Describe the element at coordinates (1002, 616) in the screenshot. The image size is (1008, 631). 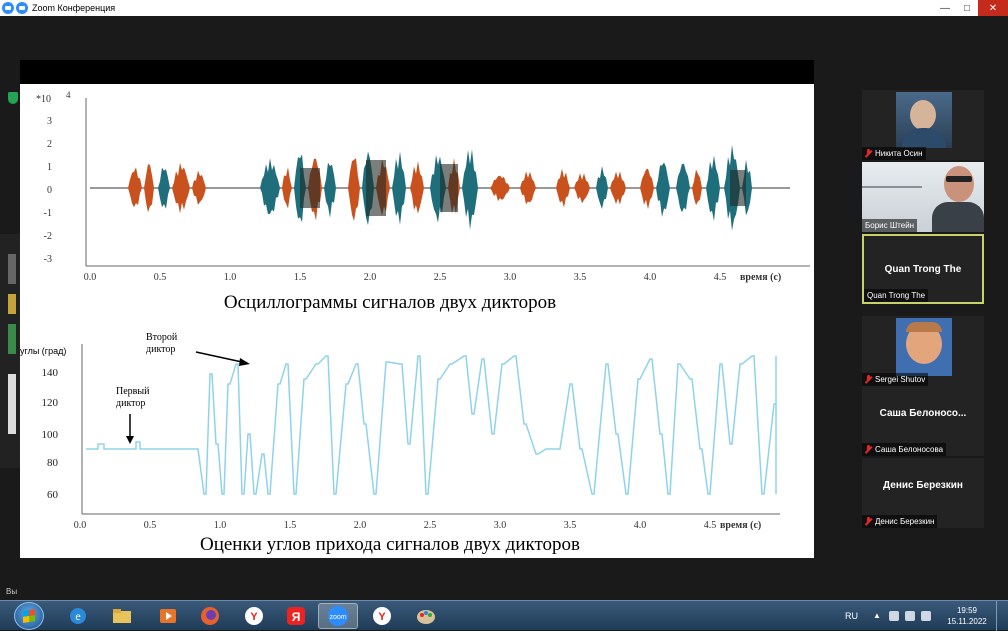
I see `show-desktop-button` at that location.